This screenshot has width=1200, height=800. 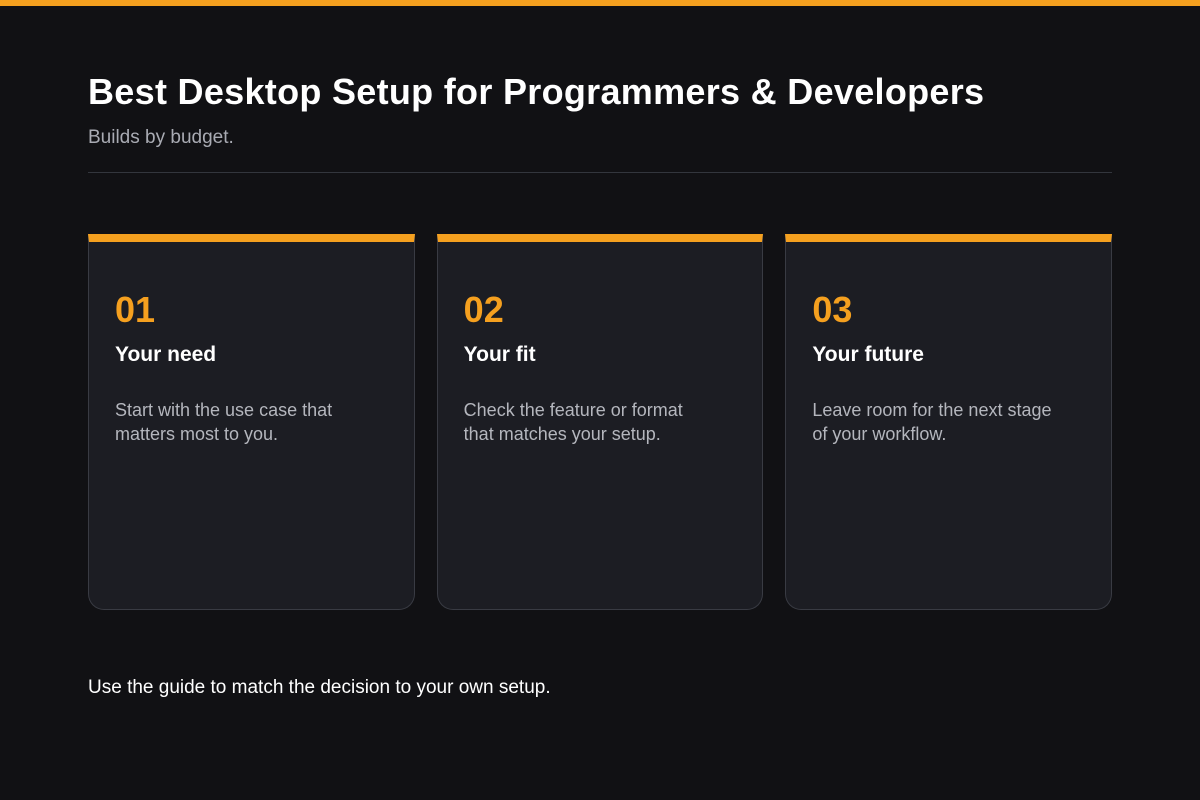 I want to click on card-number: 01, so click(x=135, y=309).